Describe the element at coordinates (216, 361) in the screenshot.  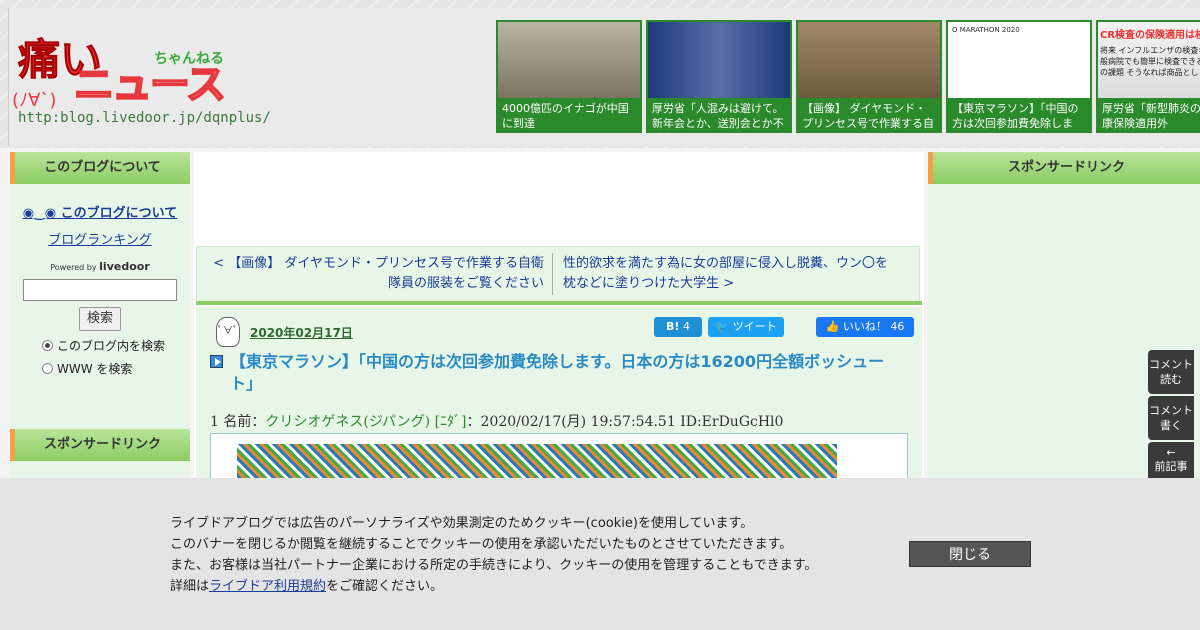
I see `play-icon` at that location.